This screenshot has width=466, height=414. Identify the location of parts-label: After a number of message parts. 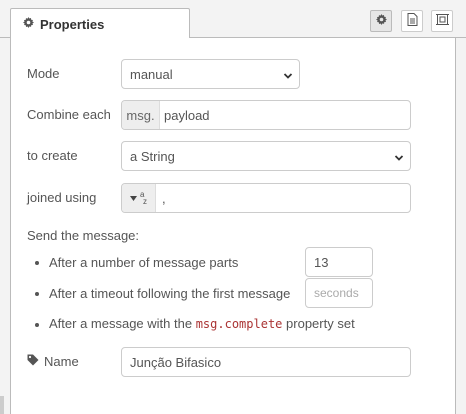
(144, 262).